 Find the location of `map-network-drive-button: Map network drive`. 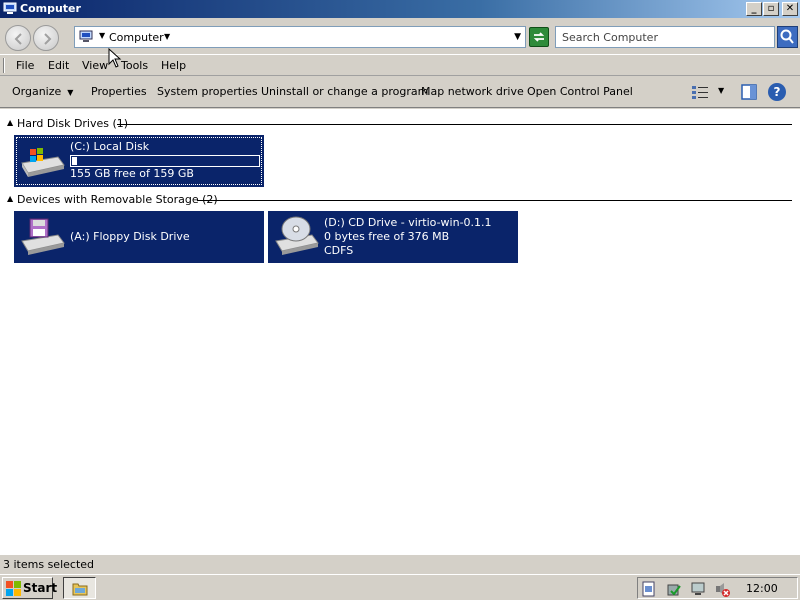

map-network-drive-button: Map network drive is located at coordinates (472, 91).